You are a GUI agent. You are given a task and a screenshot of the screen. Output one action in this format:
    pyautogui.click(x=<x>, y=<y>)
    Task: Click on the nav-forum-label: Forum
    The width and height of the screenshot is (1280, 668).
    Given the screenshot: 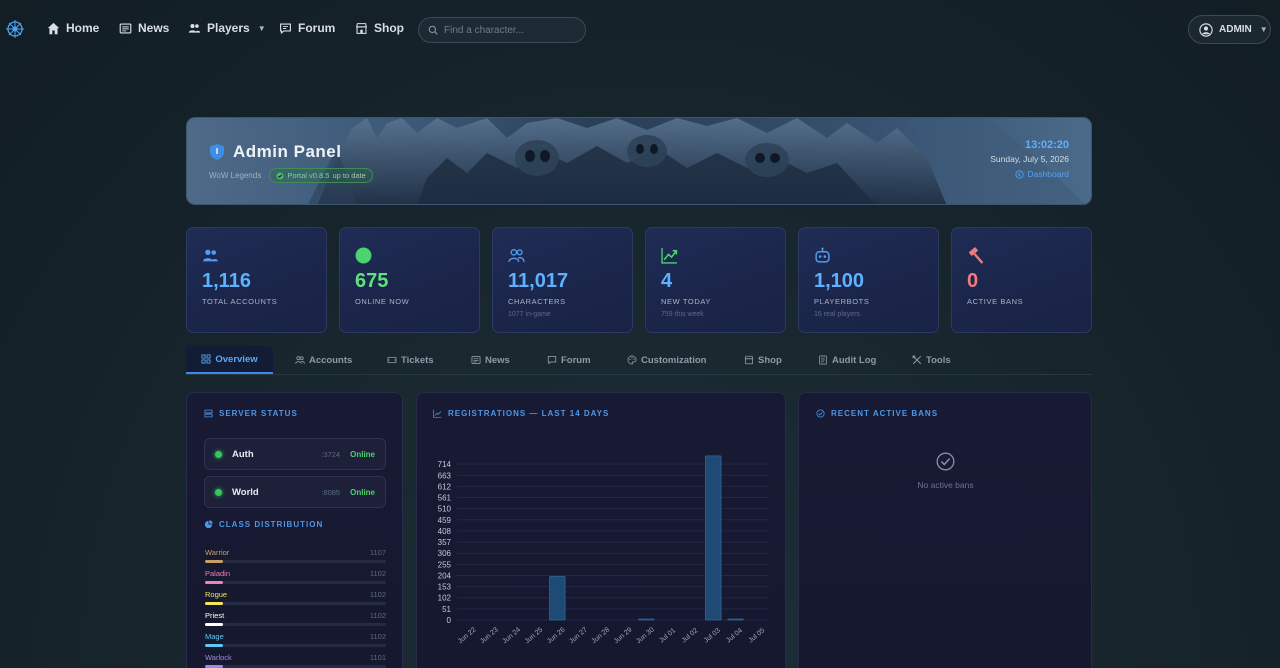 What is the action you would take?
    pyautogui.click(x=317, y=28)
    